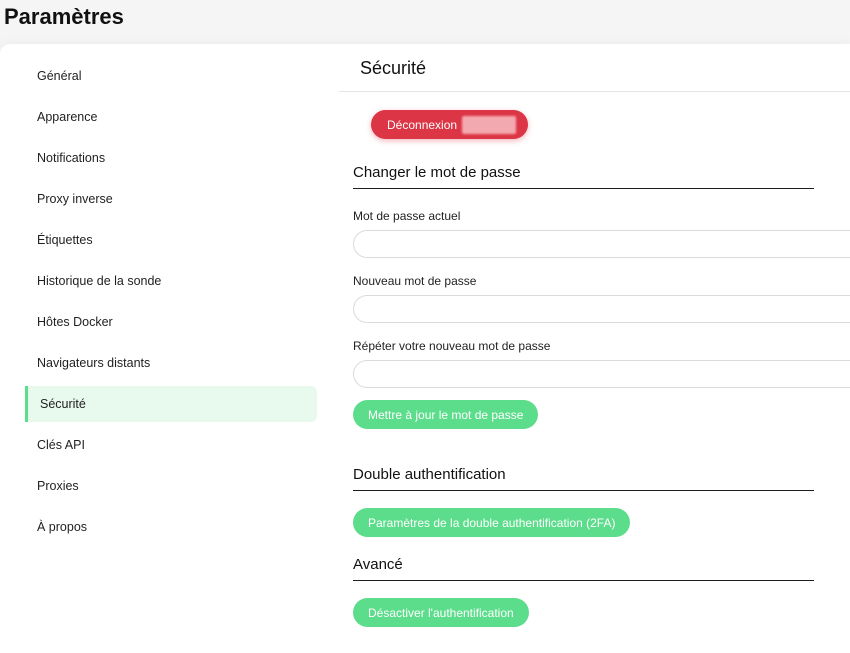 The image size is (850, 653). I want to click on sidebar-item-label: Navigateurs distants, so click(94, 363).